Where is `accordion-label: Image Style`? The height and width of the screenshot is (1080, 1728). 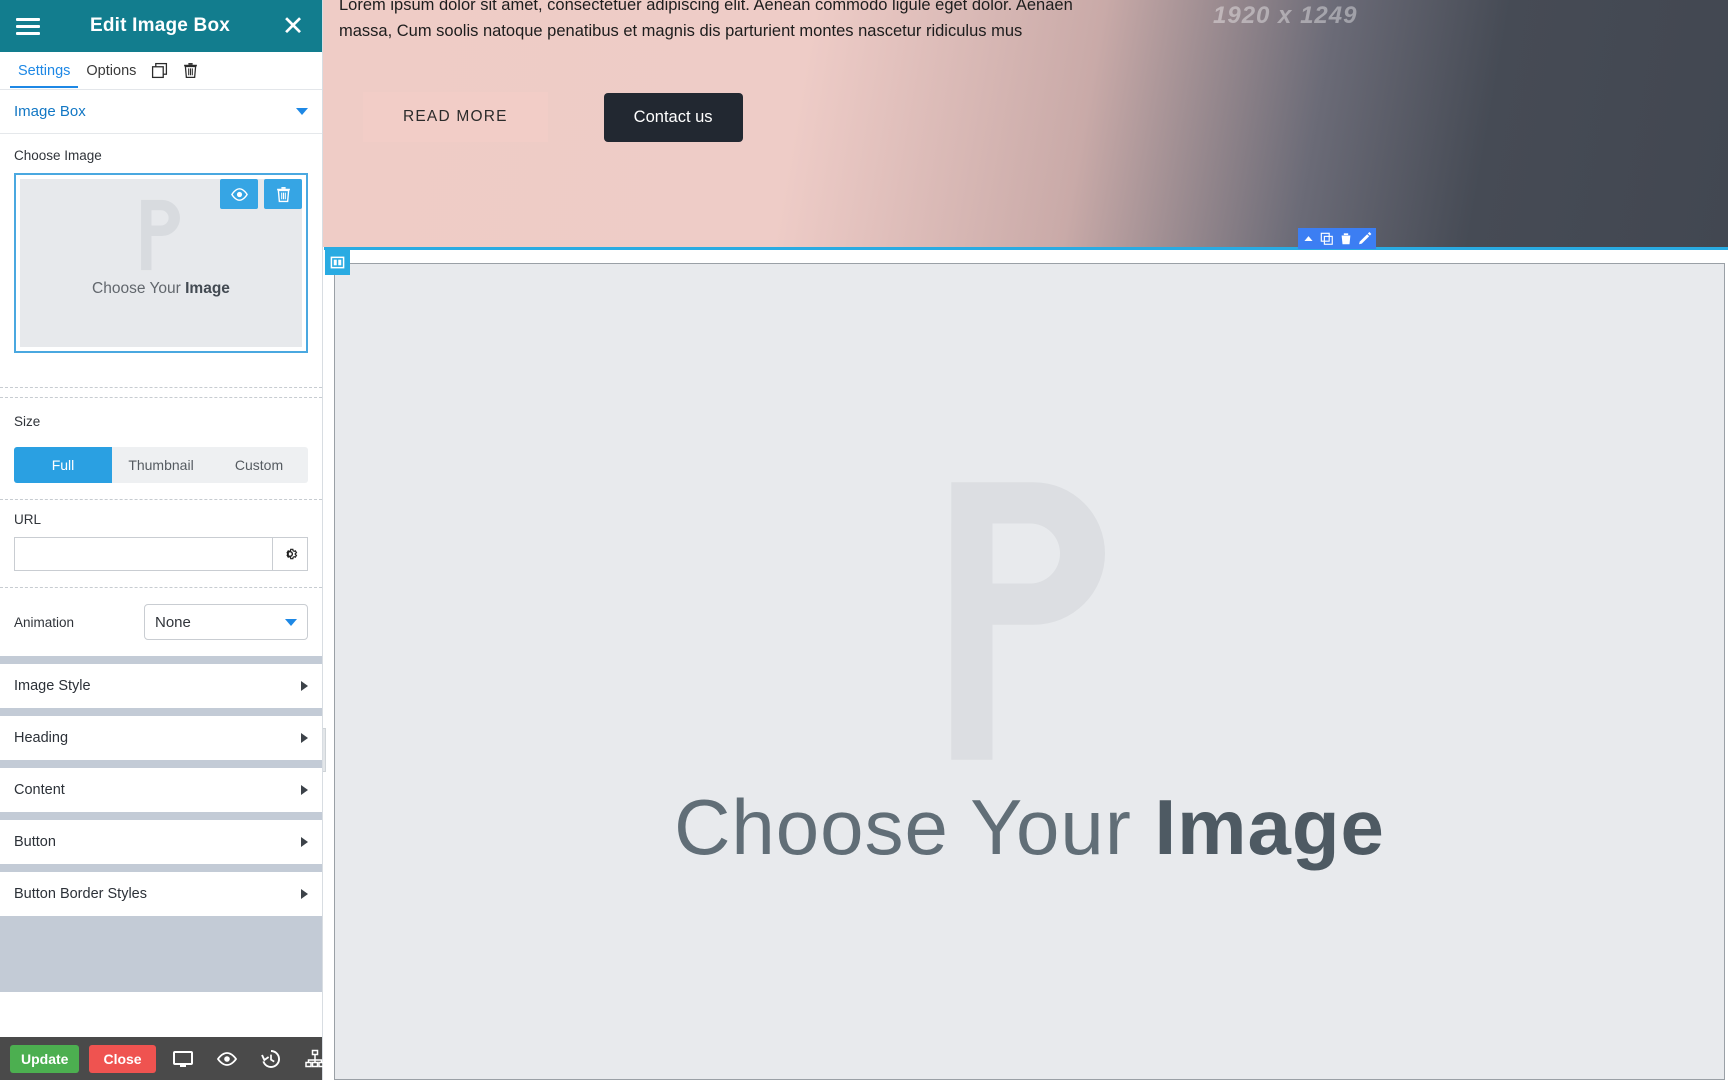
accordion-label: Image Style is located at coordinates (52, 686).